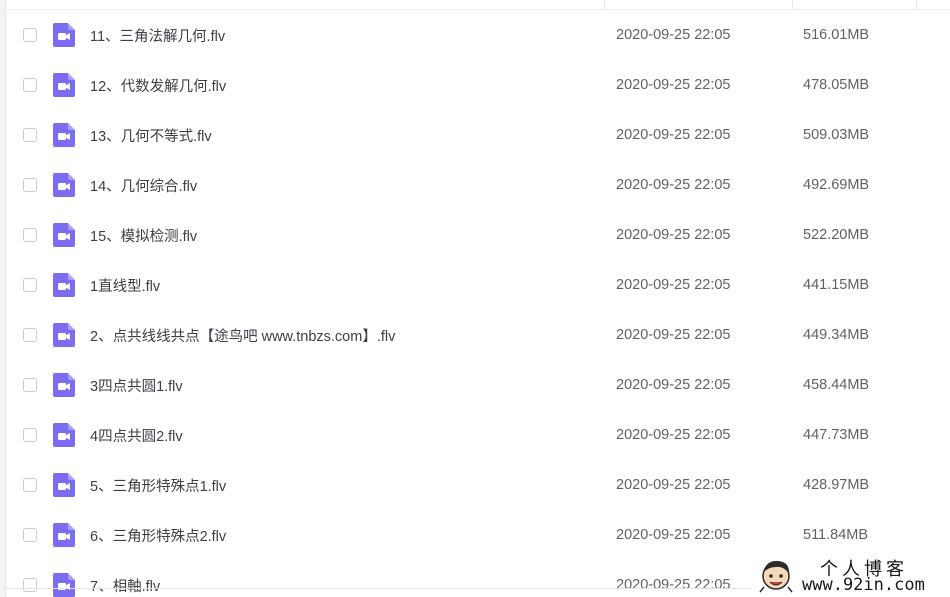 The height and width of the screenshot is (597, 950). I want to click on file-size: 478.05MB, so click(836, 85).